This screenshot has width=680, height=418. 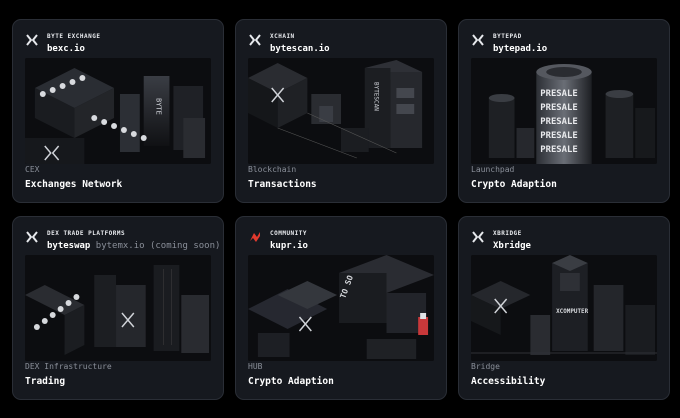 What do you see at coordinates (565, 243) in the screenshot?
I see `card-header: XBRIDGE Xbridge` at bounding box center [565, 243].